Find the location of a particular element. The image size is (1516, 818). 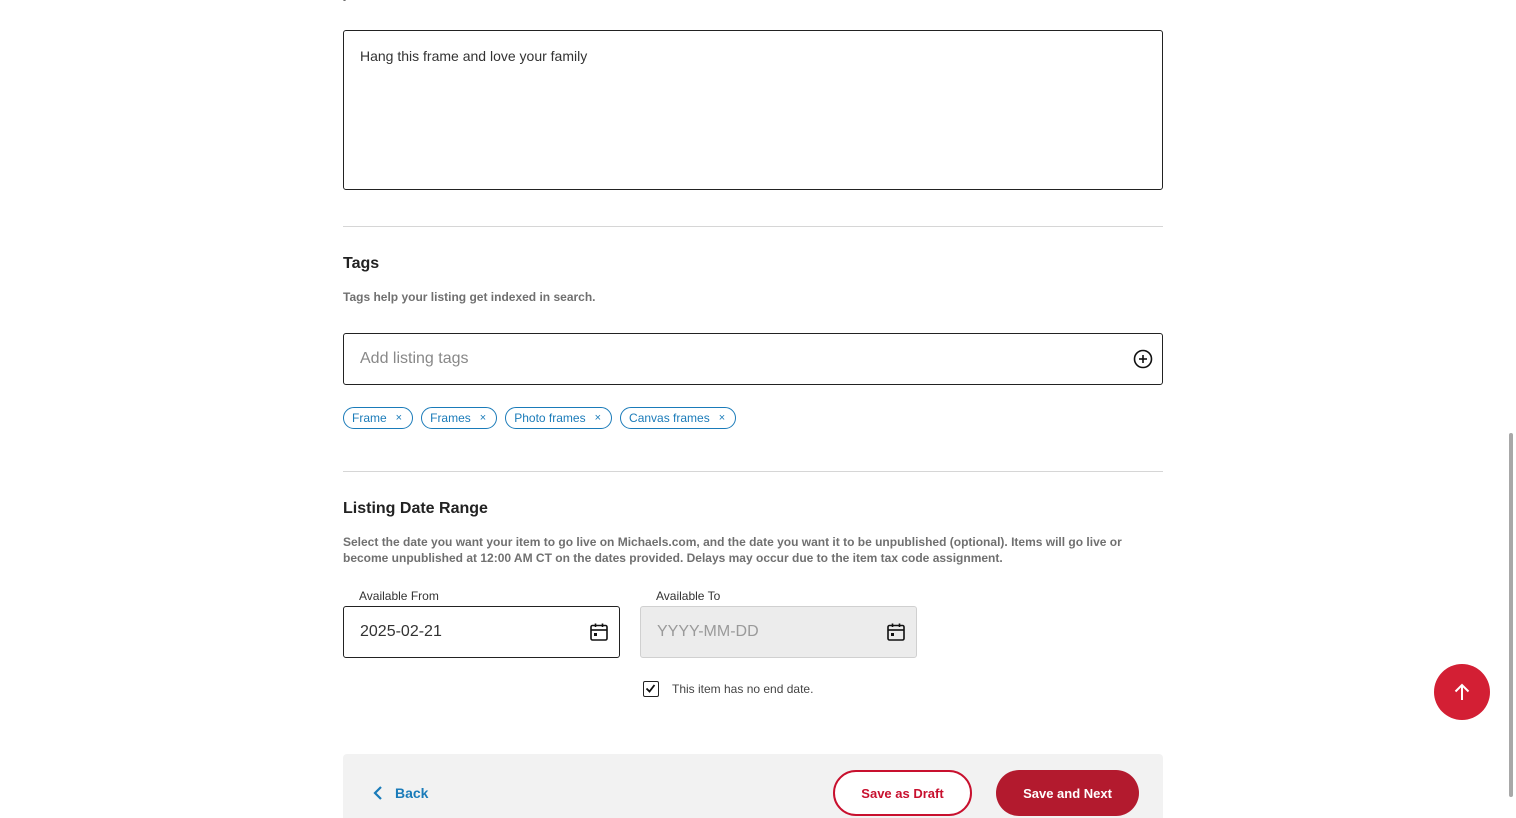

tag-chip-label: Frames is located at coordinates (450, 418).